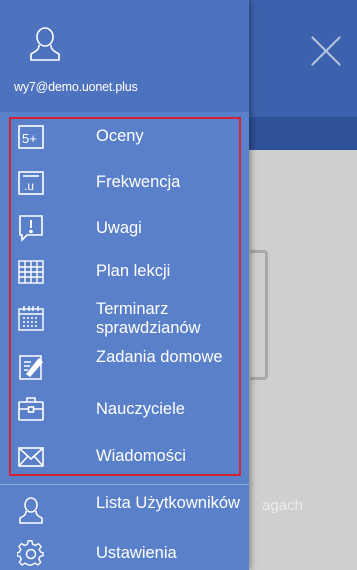 The height and width of the screenshot is (570, 357). What do you see at coordinates (31, 272) in the screenshot?
I see `timetable-icon` at bounding box center [31, 272].